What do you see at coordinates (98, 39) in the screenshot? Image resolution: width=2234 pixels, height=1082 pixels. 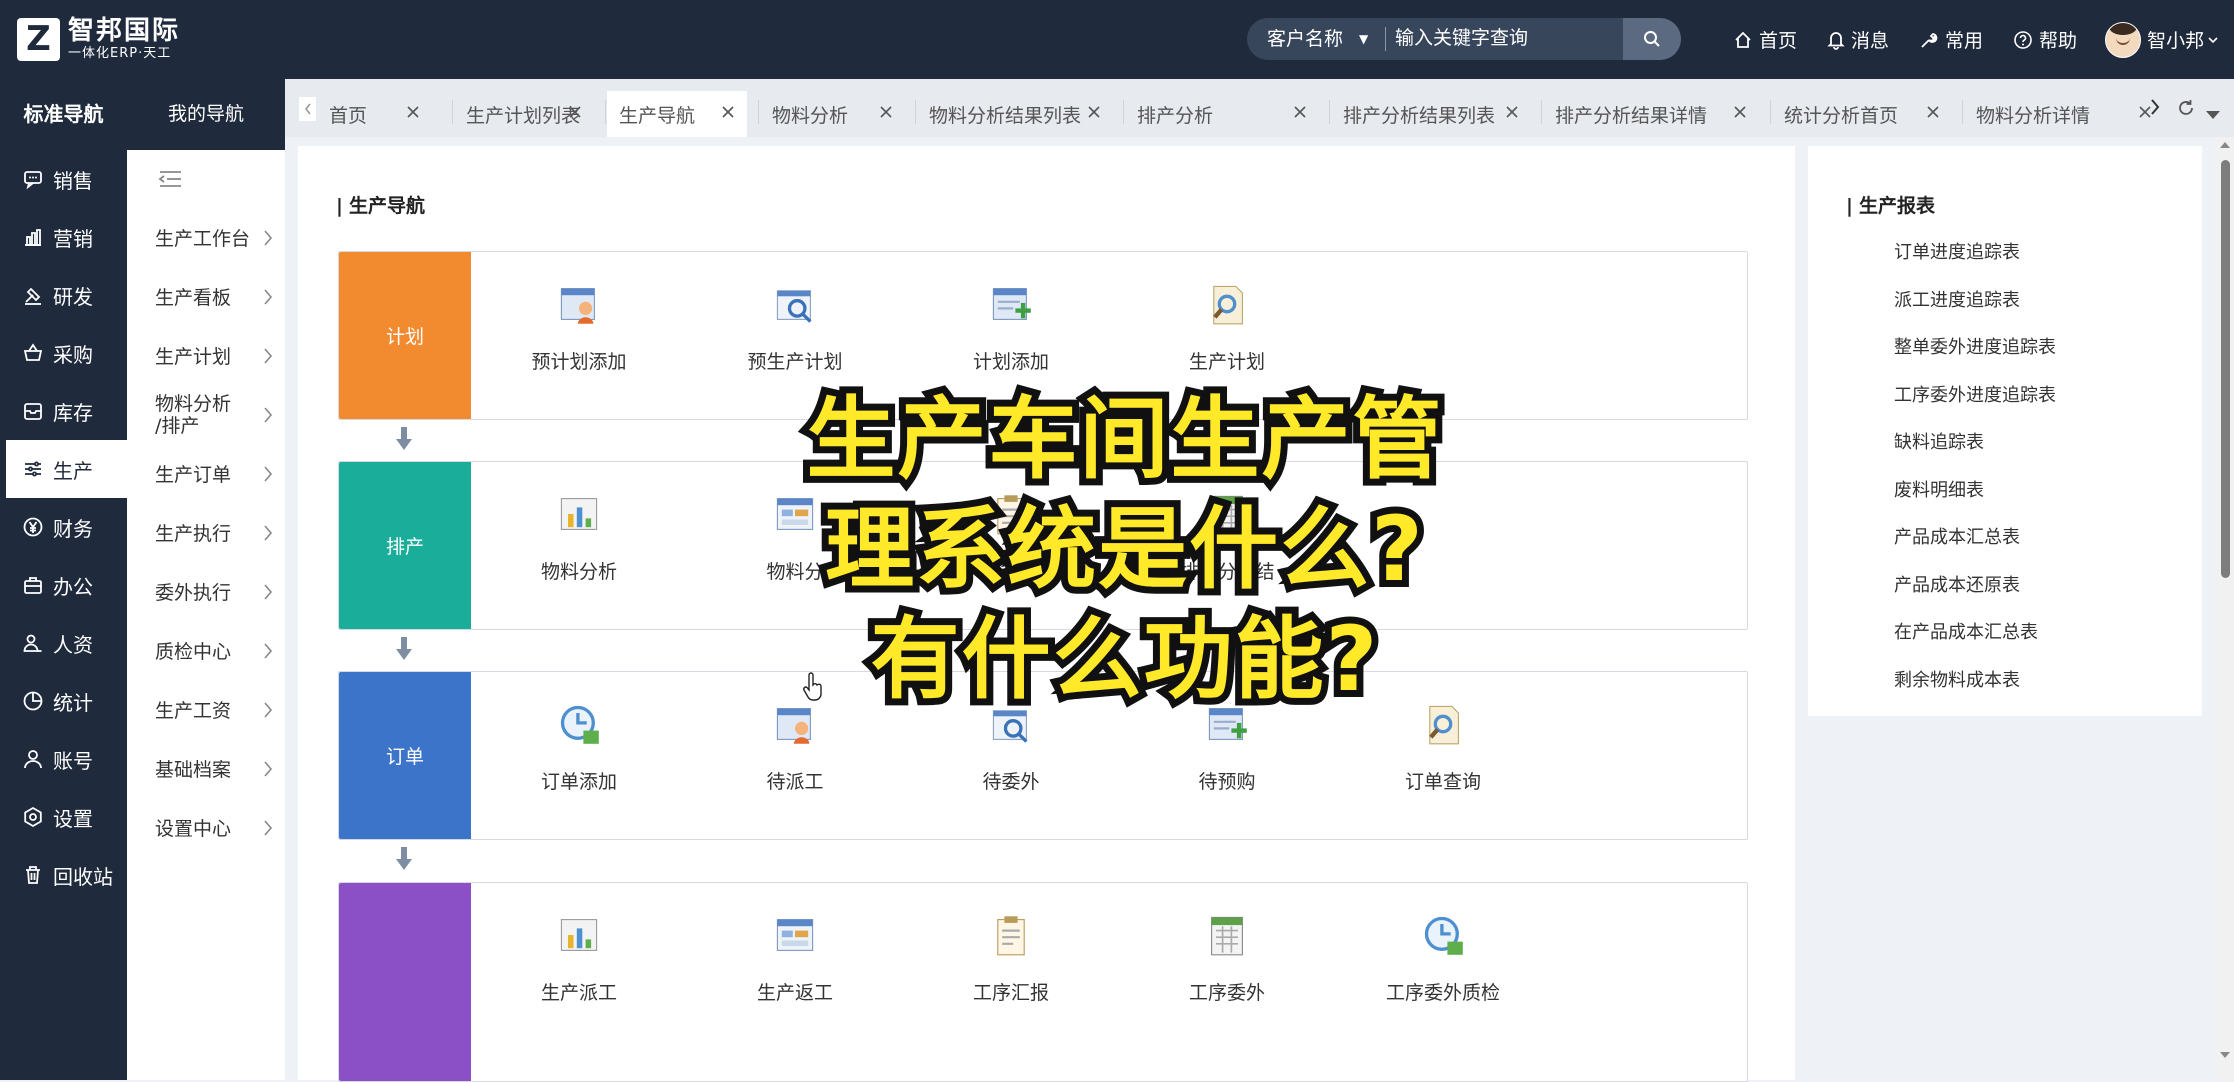 I see `logo: Z 智邦国际 一体化ERP·天工` at bounding box center [98, 39].